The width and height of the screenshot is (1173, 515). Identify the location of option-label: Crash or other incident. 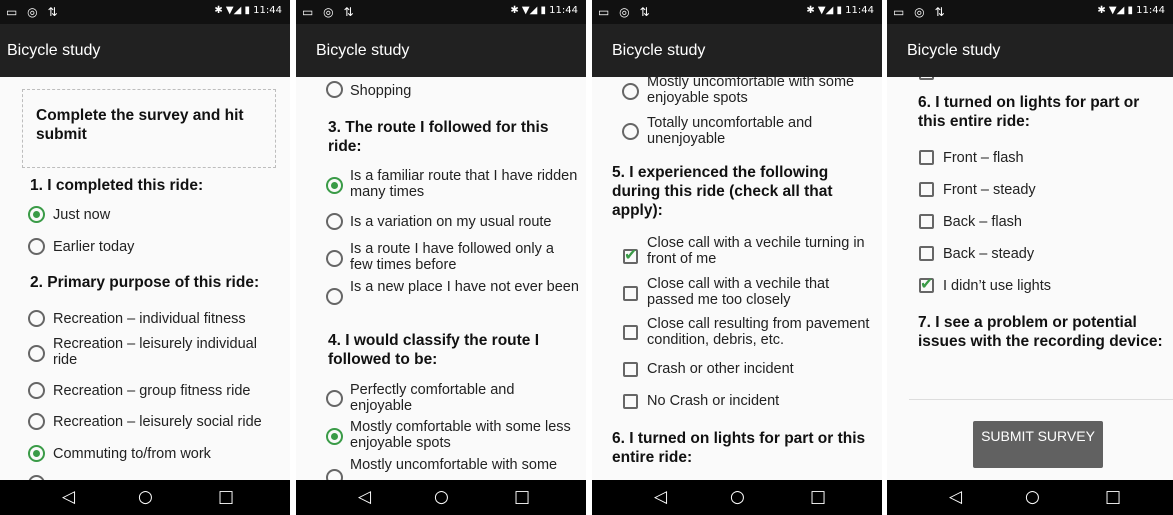
(720, 369).